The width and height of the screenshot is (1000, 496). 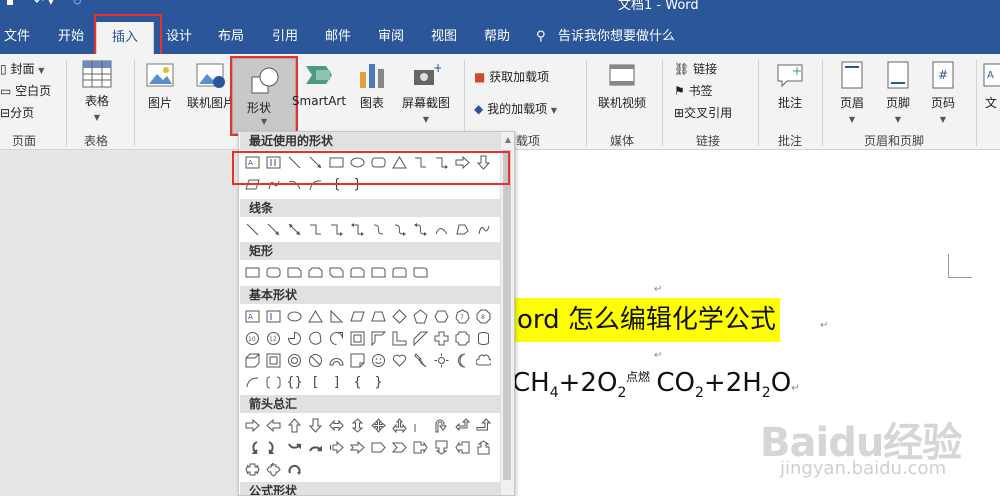 What do you see at coordinates (252, 447) in the screenshot?
I see `curved-right-arrow-shape-icon` at bounding box center [252, 447].